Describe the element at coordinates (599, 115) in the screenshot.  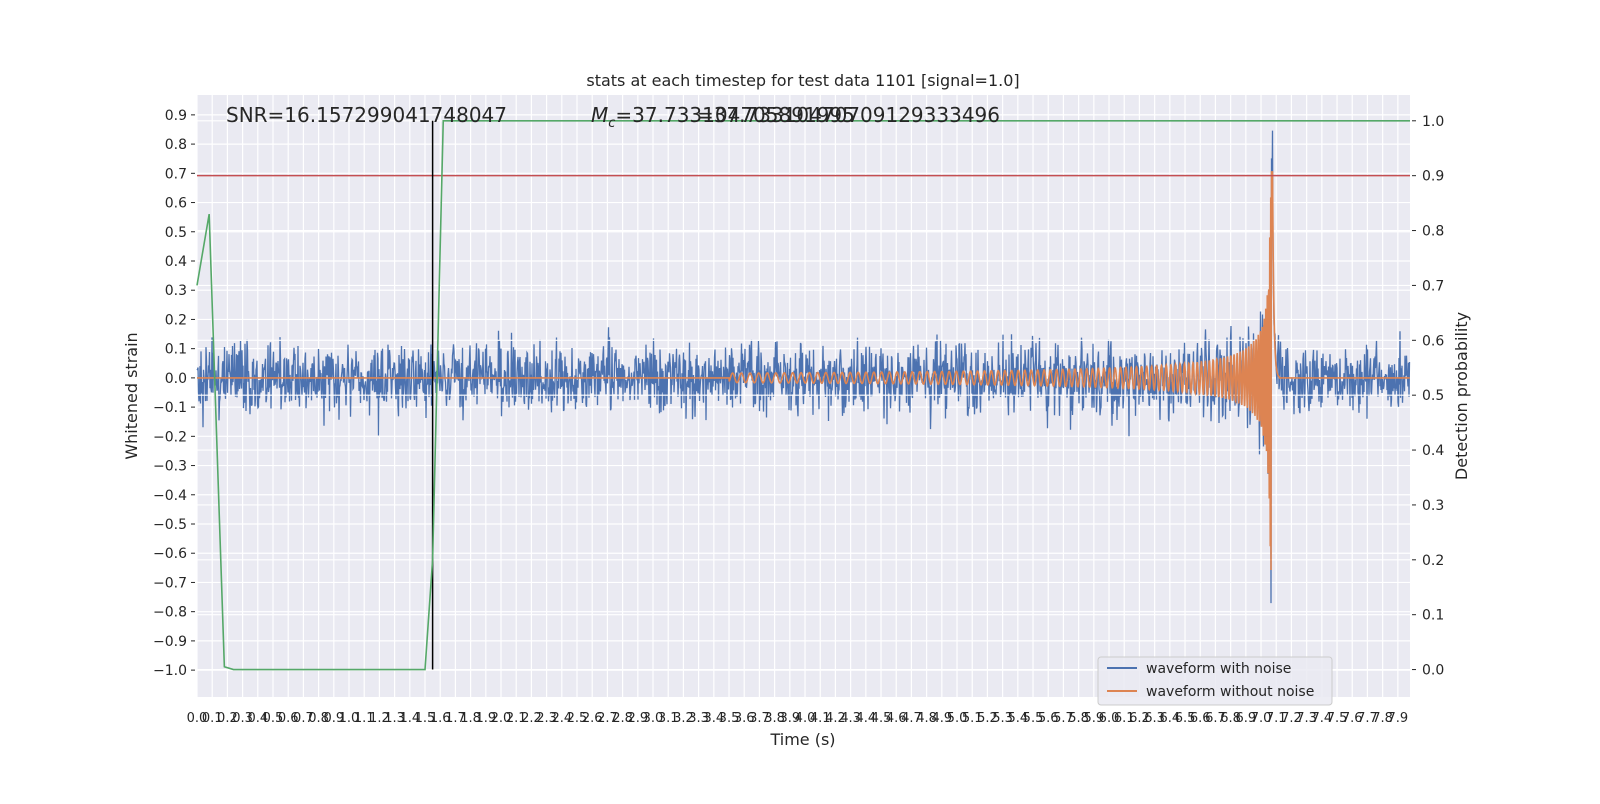
I see `mc-symbol: M` at that location.